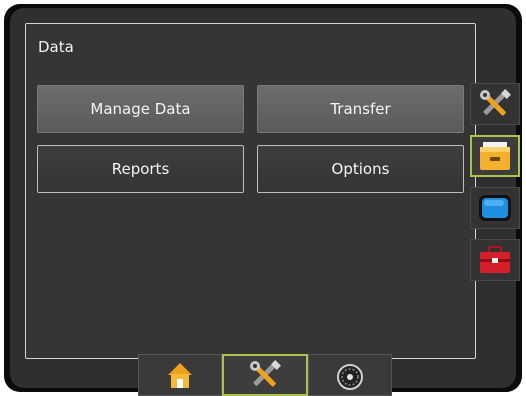  I want to click on file-drawer-icon, so click(495, 156).